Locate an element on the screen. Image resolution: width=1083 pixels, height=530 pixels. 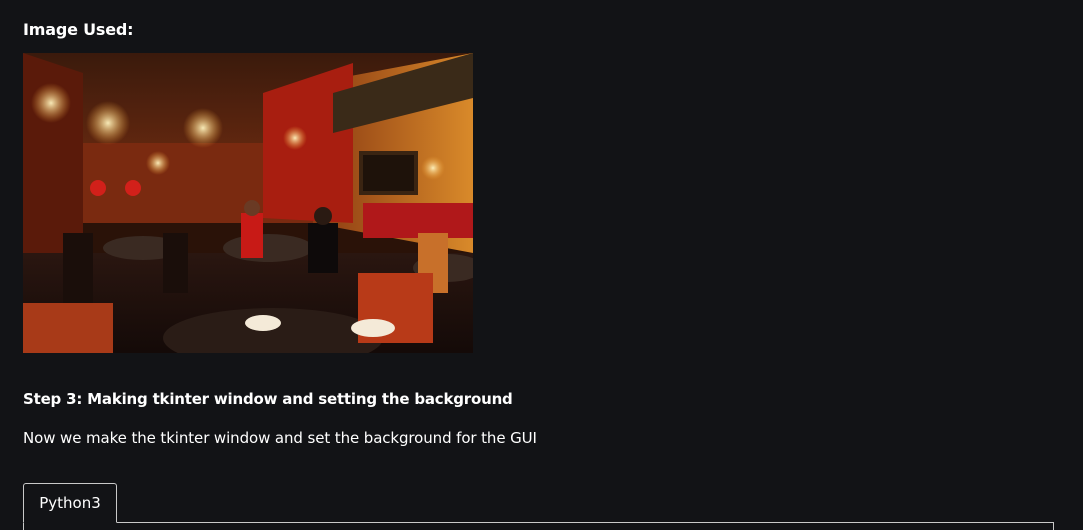
image-used-heading: Image Used: is located at coordinates (78, 29).